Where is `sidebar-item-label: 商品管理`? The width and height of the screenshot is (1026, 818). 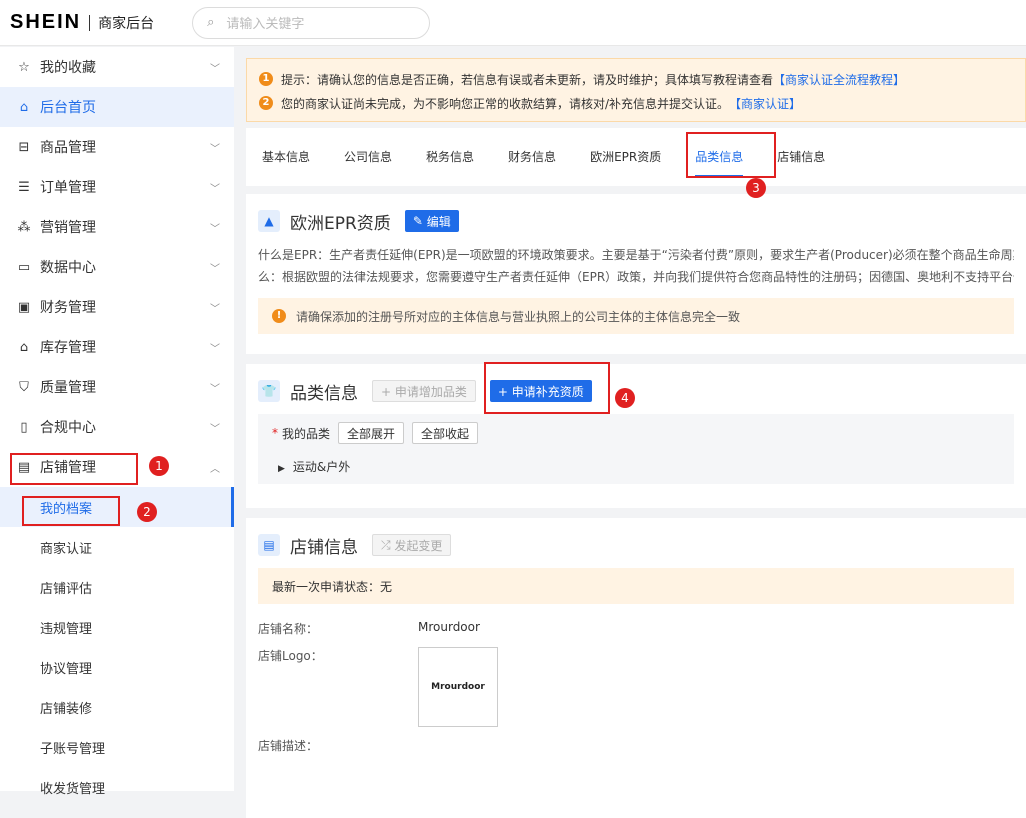 sidebar-item-label: 商品管理 is located at coordinates (68, 148).